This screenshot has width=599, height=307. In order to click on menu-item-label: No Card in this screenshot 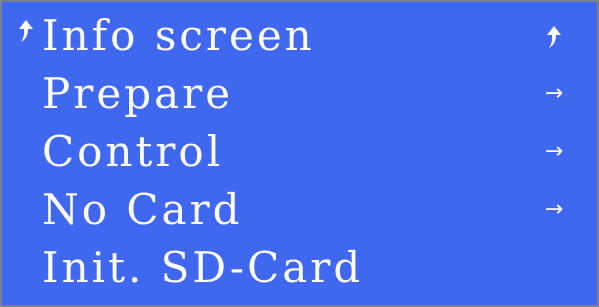, I will do `click(142, 209)`.